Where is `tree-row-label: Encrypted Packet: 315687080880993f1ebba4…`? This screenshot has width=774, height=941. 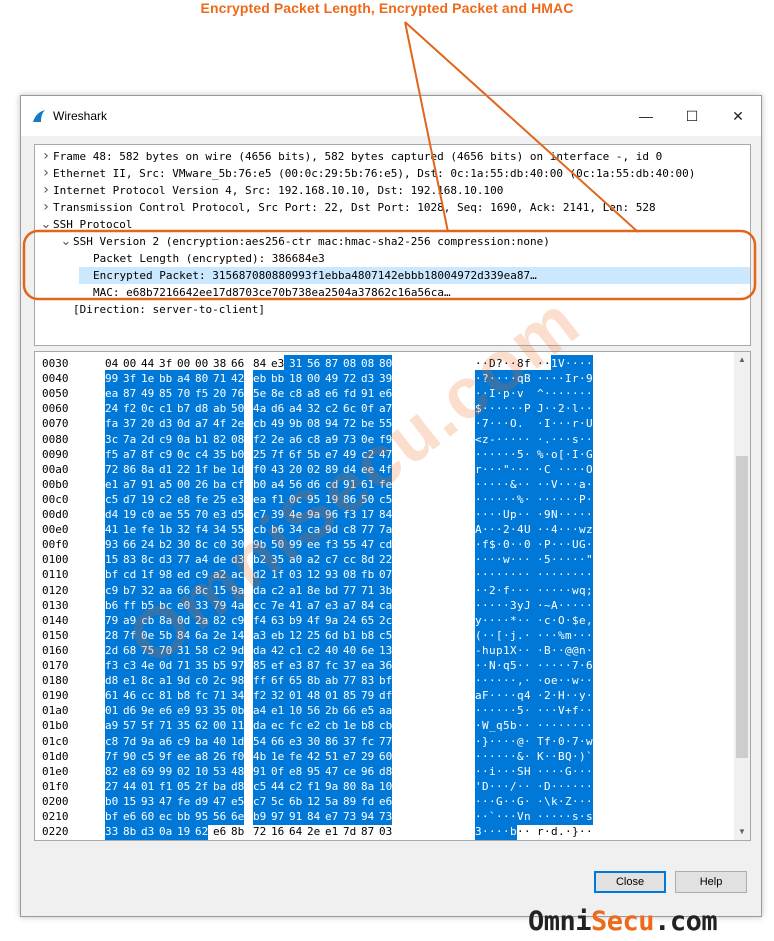 tree-row-label: Encrypted Packet: 315687080880993f1ebba4… is located at coordinates (315, 275).